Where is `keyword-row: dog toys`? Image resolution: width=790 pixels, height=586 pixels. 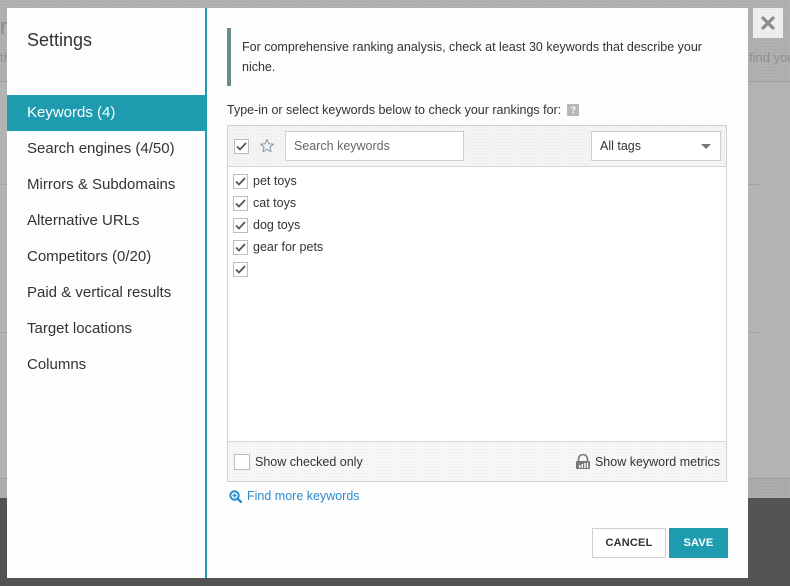
keyword-row: dog toys is located at coordinates (477, 225).